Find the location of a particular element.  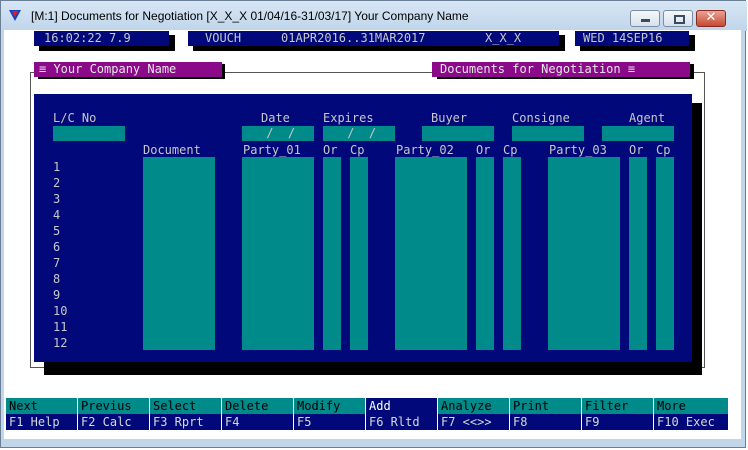

screen-title-banner: Documents for Negotiation ≡ is located at coordinates (561, 69).